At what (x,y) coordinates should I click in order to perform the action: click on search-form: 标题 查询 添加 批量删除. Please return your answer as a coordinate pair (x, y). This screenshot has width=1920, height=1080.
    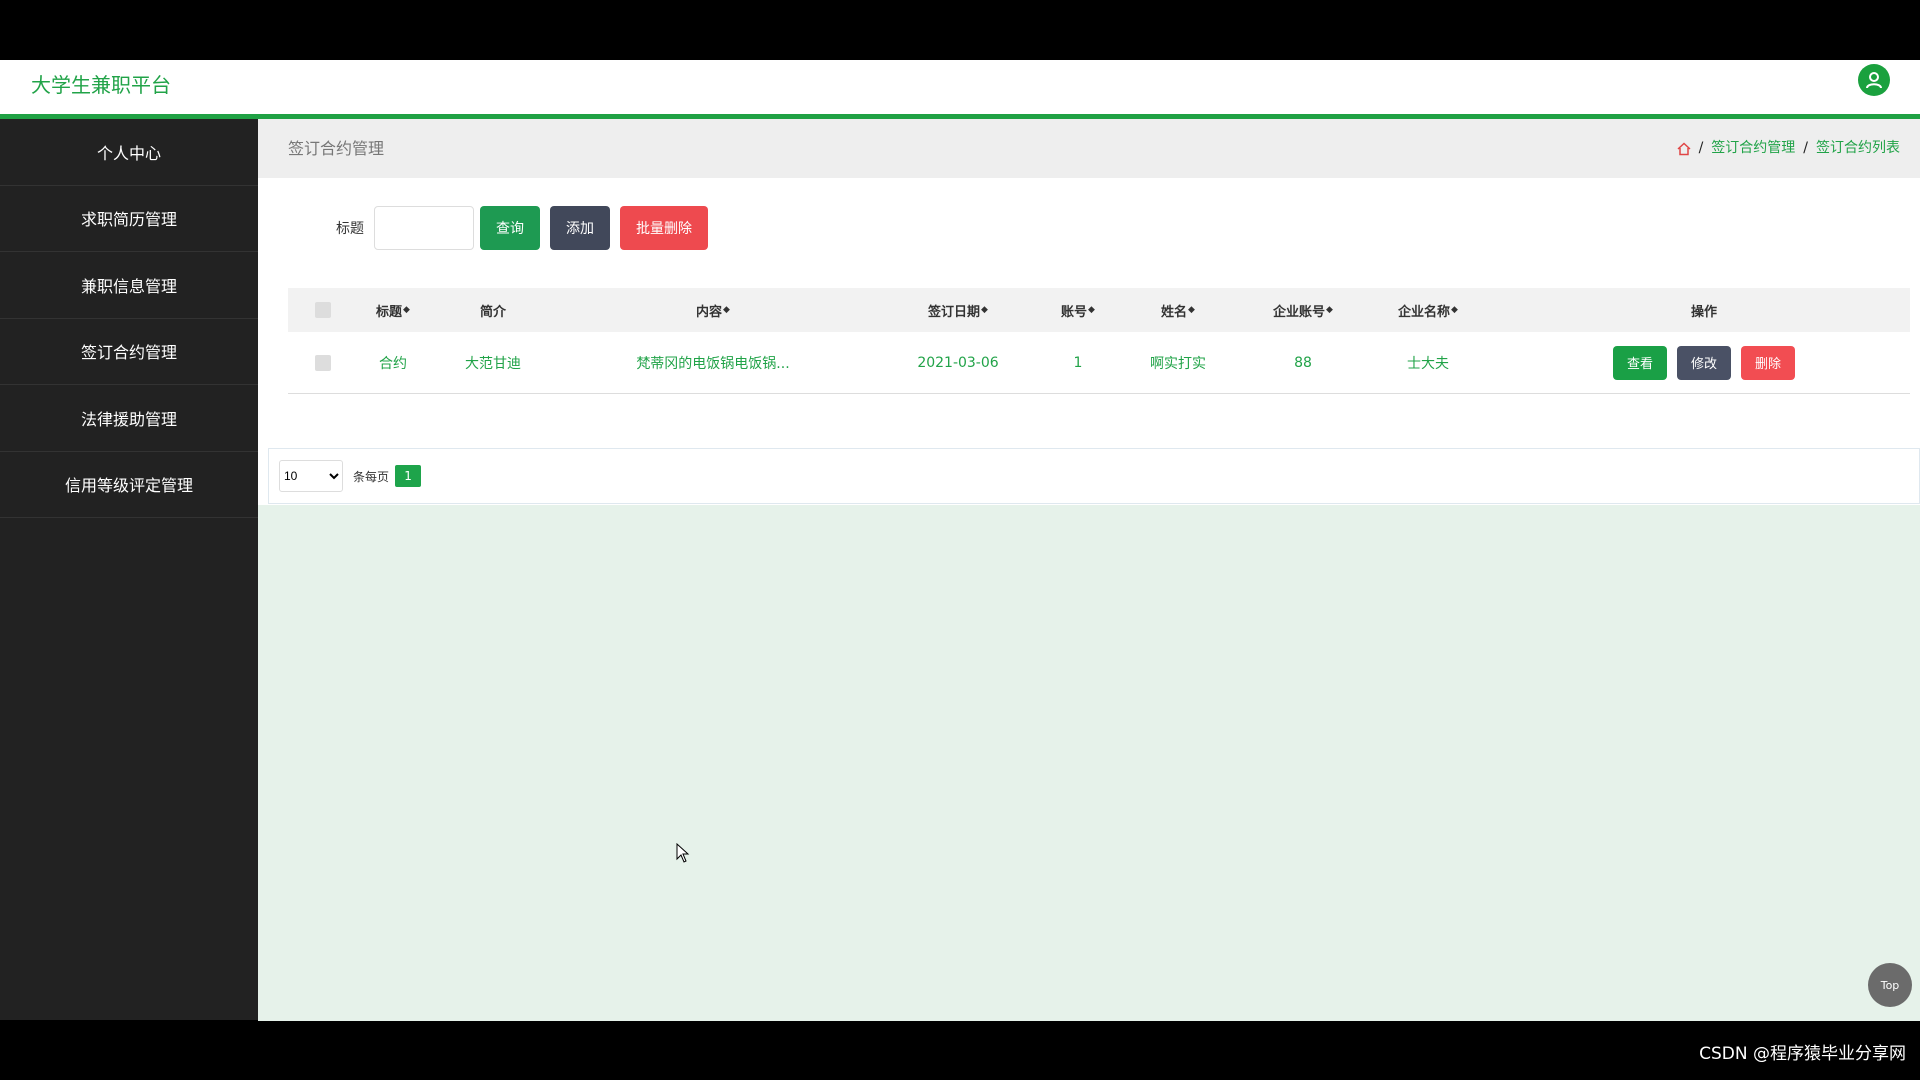
    Looking at the image, I should click on (527, 228).